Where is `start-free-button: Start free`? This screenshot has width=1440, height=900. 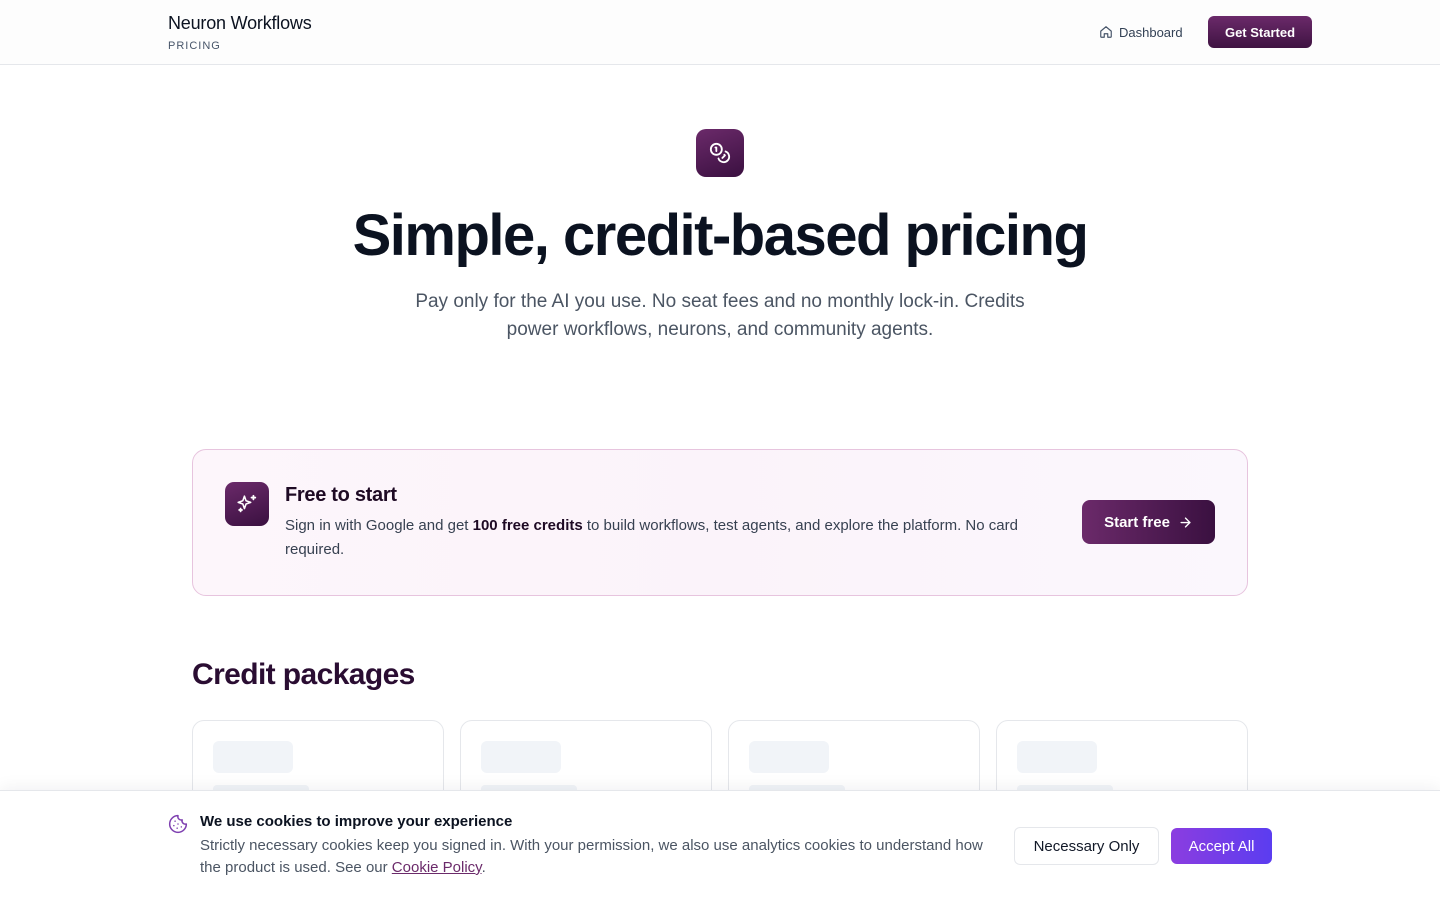 start-free-button: Start free is located at coordinates (1148, 522).